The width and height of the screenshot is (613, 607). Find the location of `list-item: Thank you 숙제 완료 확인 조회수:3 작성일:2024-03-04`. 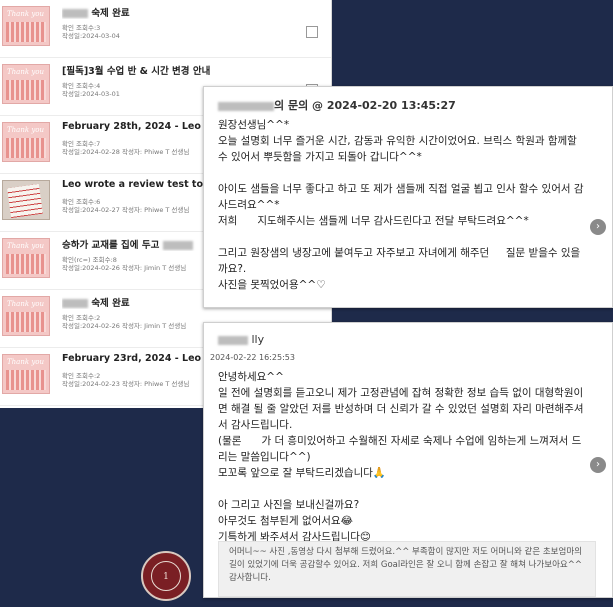

list-item: Thank you 숙제 완료 확인 조회수:3 작성일:2024-03-04 is located at coordinates (165, 29).